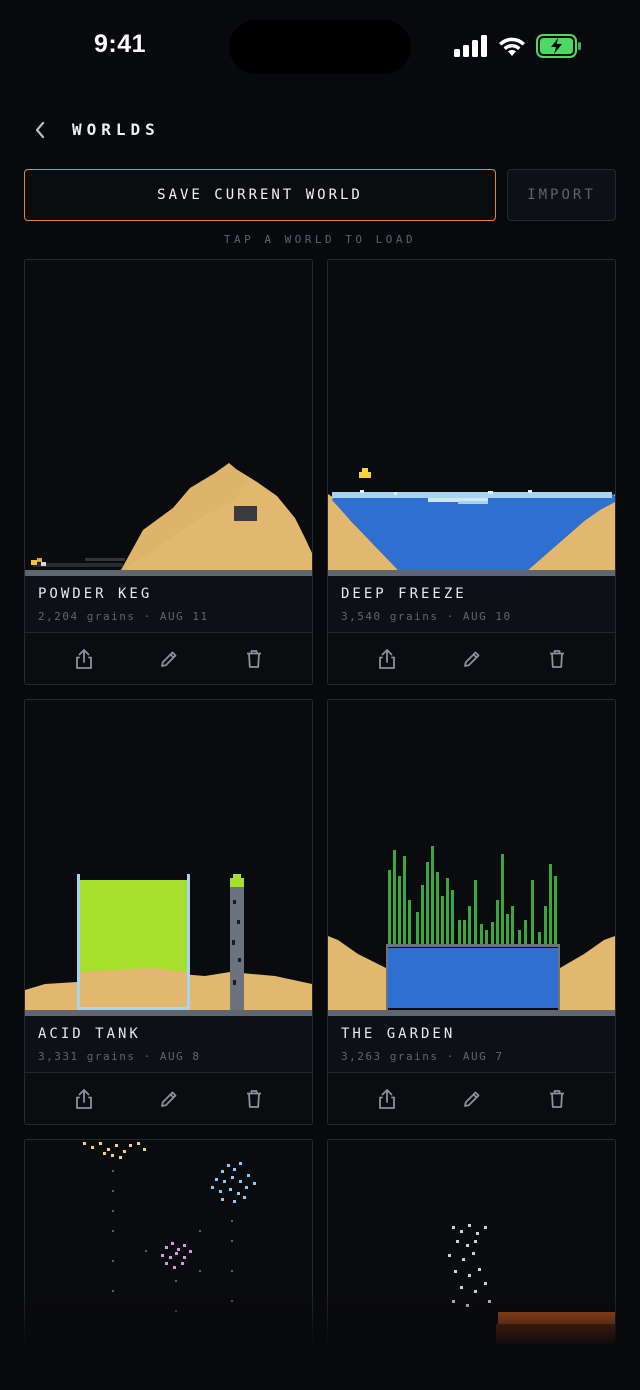 The height and width of the screenshot is (1390, 640). I want to click on world-info: ACID TANK 3,331 grains · AUG 8, so click(168, 1044).